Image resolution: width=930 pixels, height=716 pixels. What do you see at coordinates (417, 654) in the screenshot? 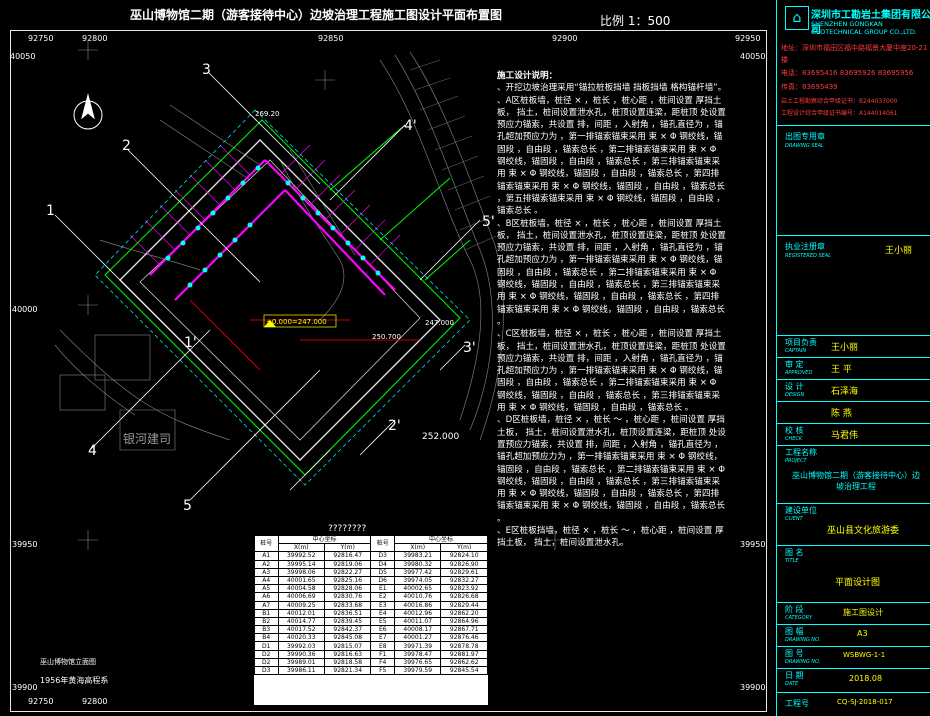
I see `table-cell: 39978.47` at bounding box center [417, 654].